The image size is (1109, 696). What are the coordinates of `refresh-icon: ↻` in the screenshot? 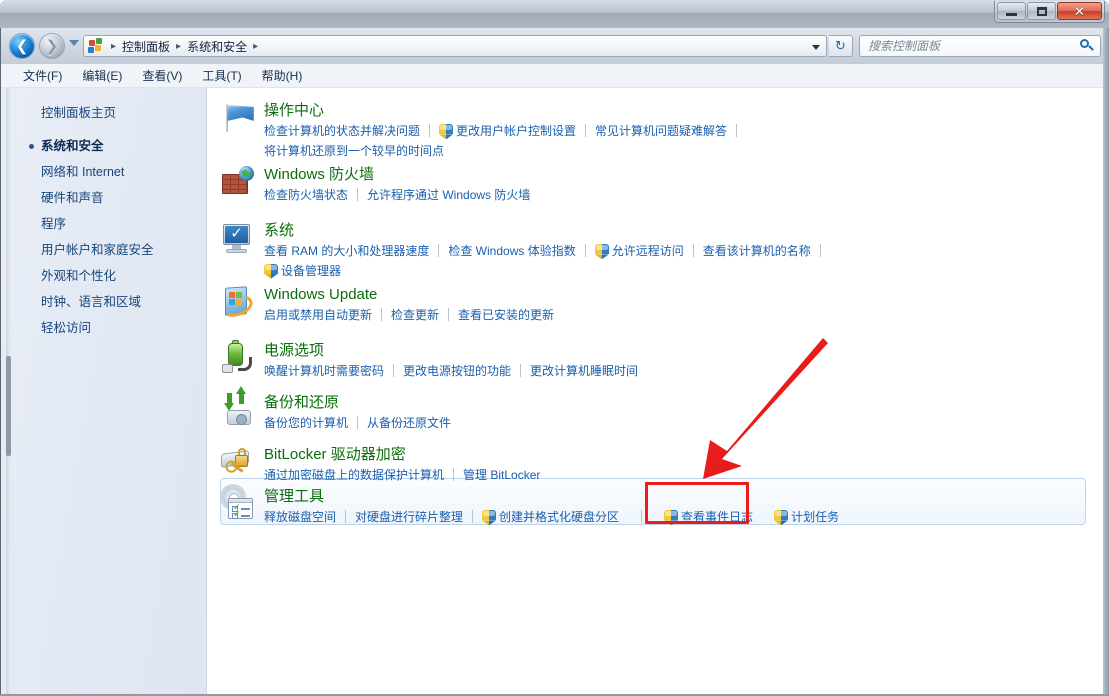 It's located at (840, 45).